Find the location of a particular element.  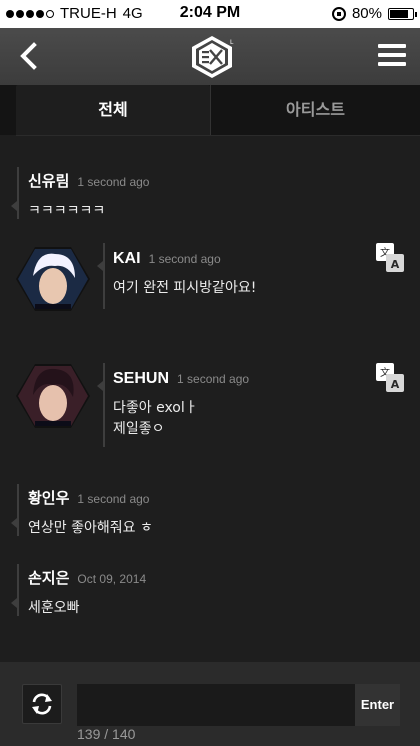

artist-name: KAI is located at coordinates (127, 258).